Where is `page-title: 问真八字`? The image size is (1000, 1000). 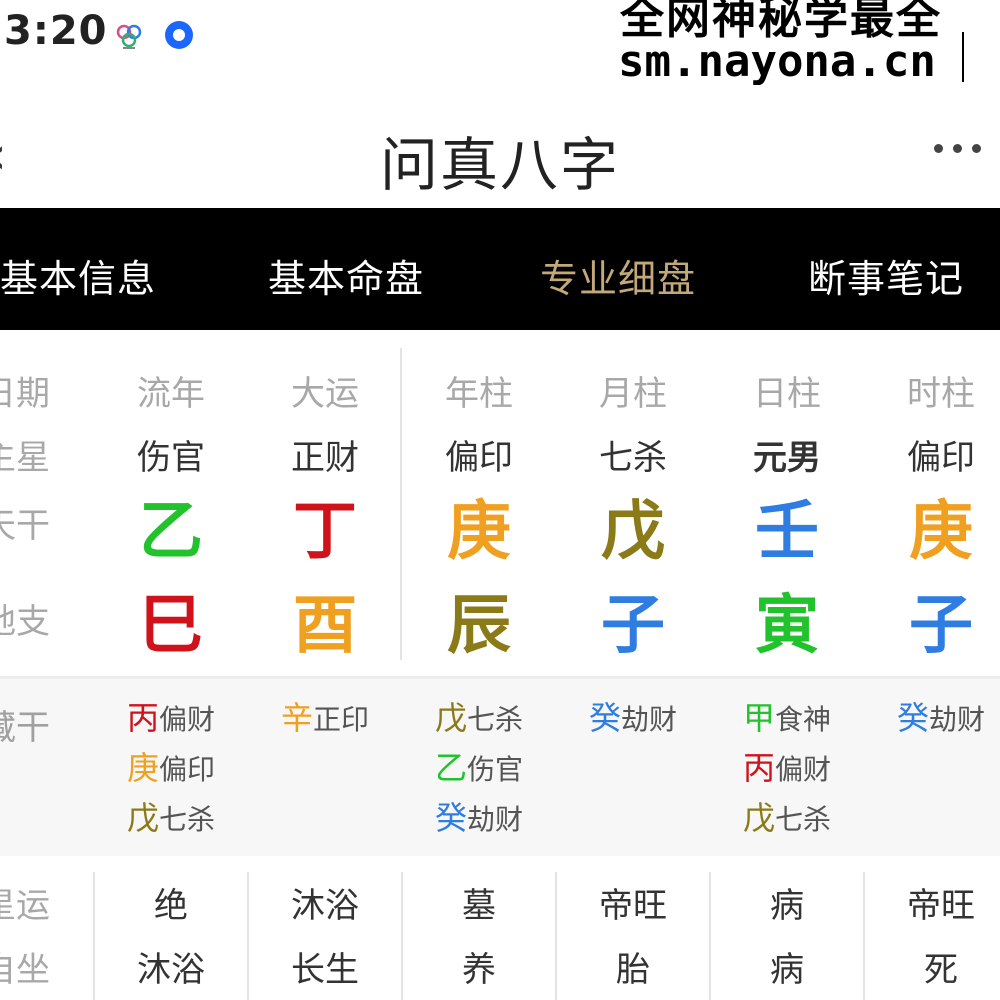 page-title: 问真八字 is located at coordinates (499, 165).